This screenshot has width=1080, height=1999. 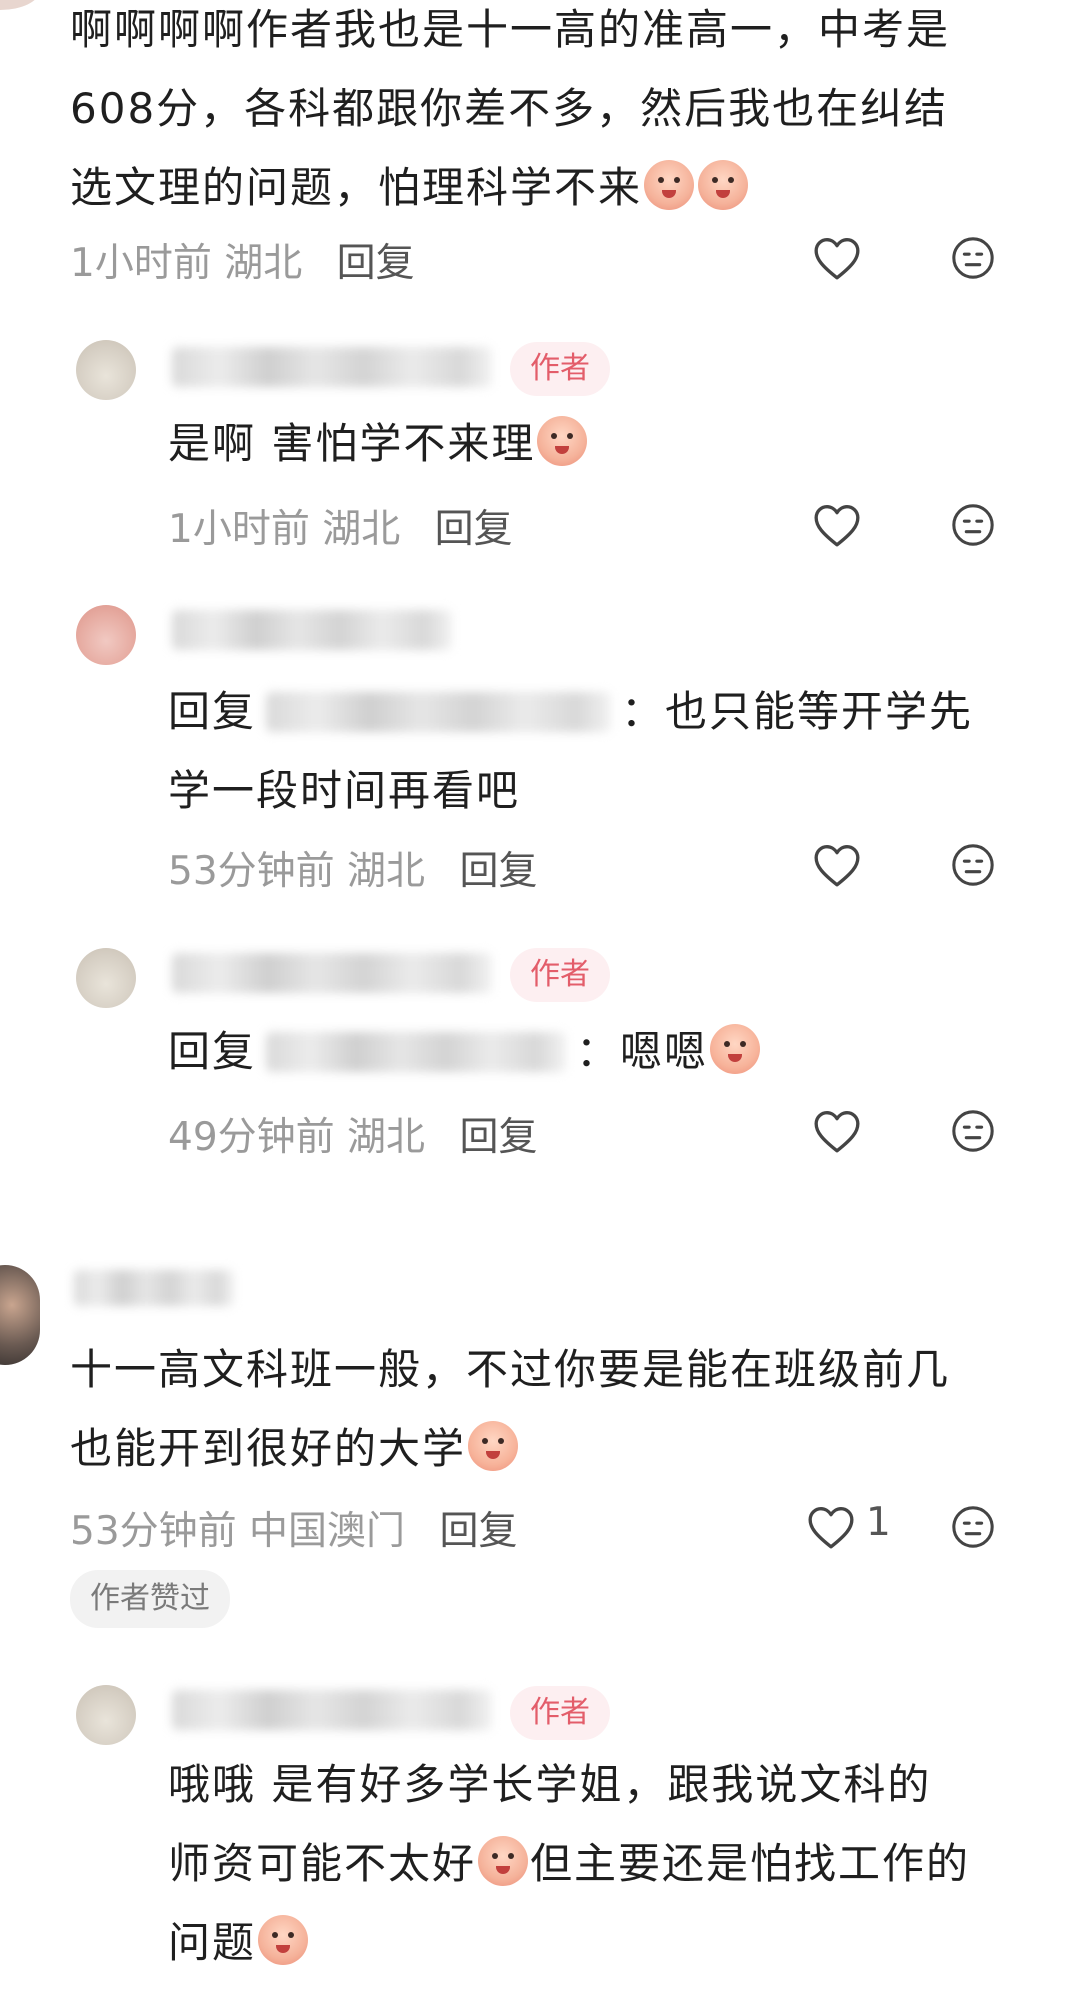 I want to click on like-count: 1, so click(x=878, y=1522).